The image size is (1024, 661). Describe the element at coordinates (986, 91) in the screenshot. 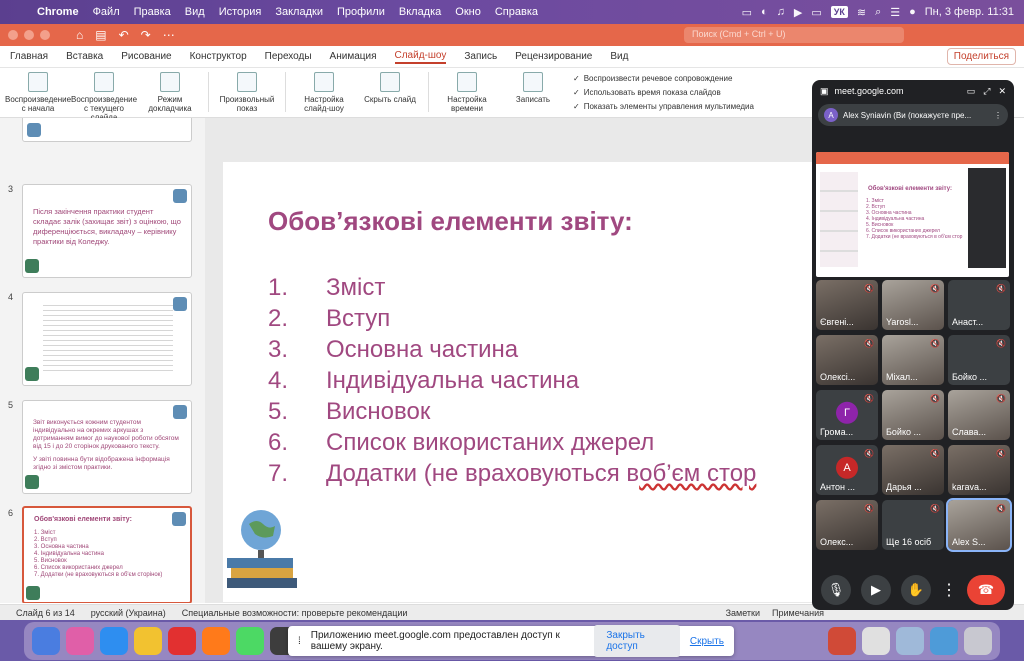

I see `expand-icon: ⤢` at that location.